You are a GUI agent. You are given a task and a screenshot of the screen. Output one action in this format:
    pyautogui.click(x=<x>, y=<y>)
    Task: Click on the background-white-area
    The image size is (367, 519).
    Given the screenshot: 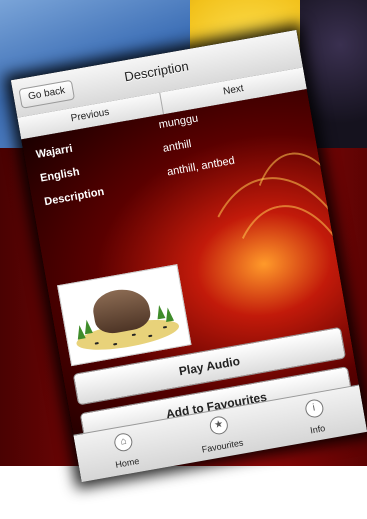 What is the action you would take?
    pyautogui.click(x=183, y=492)
    